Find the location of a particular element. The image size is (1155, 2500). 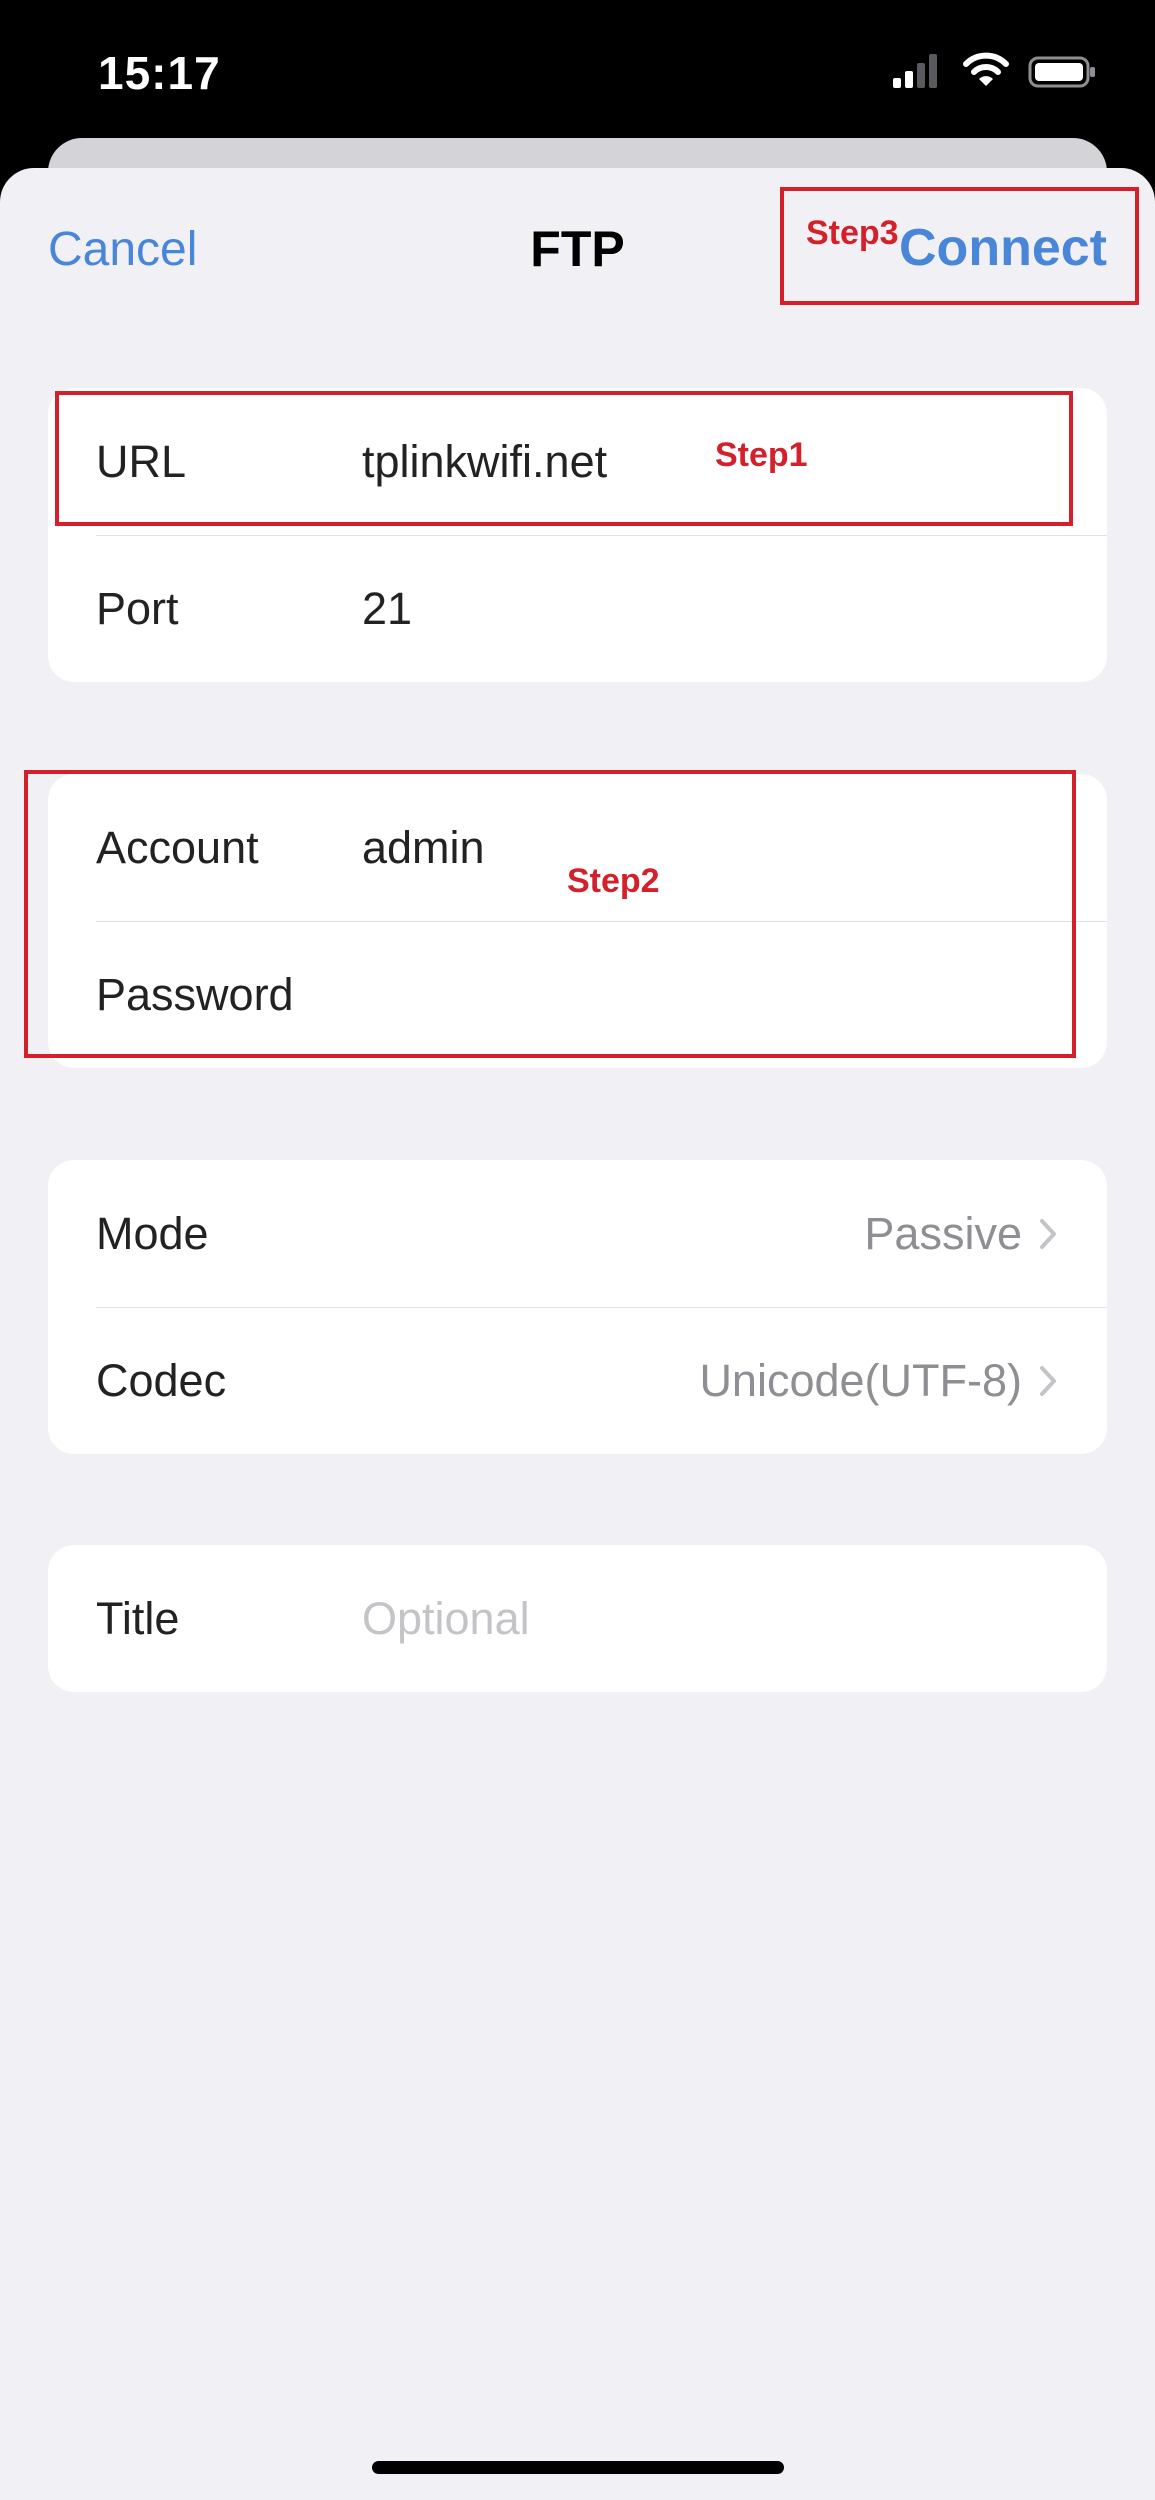

cancel-button: Cancel is located at coordinates (122, 249).